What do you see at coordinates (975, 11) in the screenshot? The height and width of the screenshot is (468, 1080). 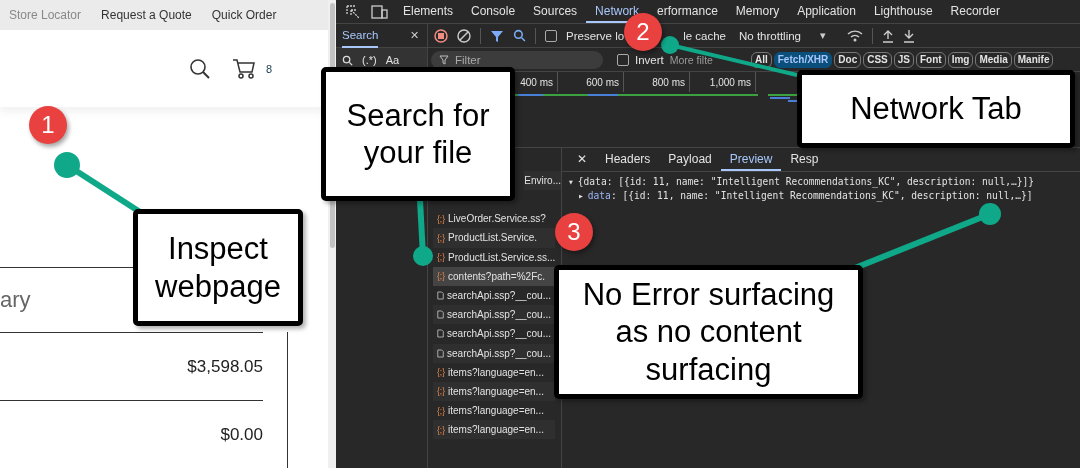 I see `devtools-tab: Recorder` at bounding box center [975, 11].